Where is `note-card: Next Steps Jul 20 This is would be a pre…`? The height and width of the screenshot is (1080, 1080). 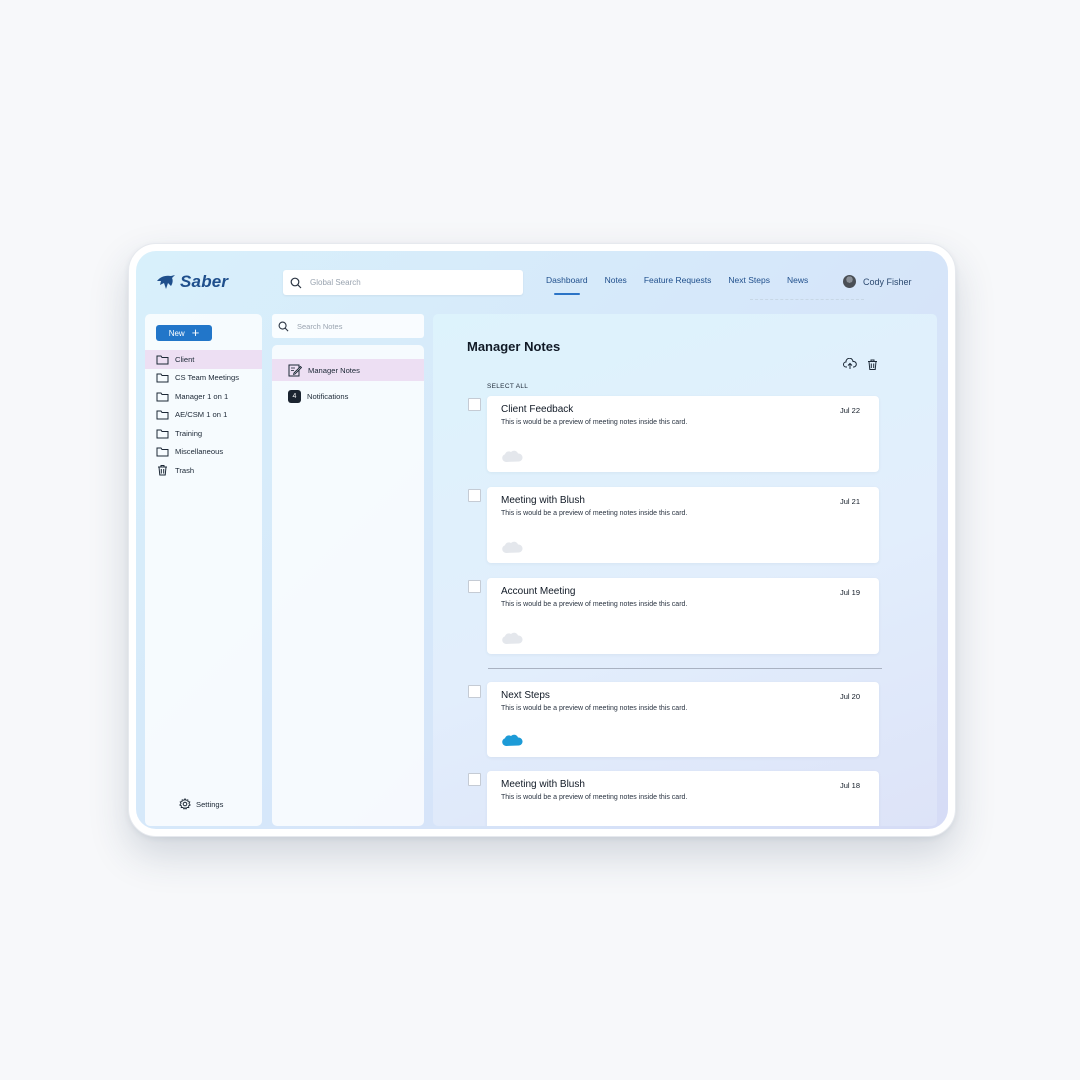 note-card: Next Steps Jul 20 This is would be a pre… is located at coordinates (683, 719).